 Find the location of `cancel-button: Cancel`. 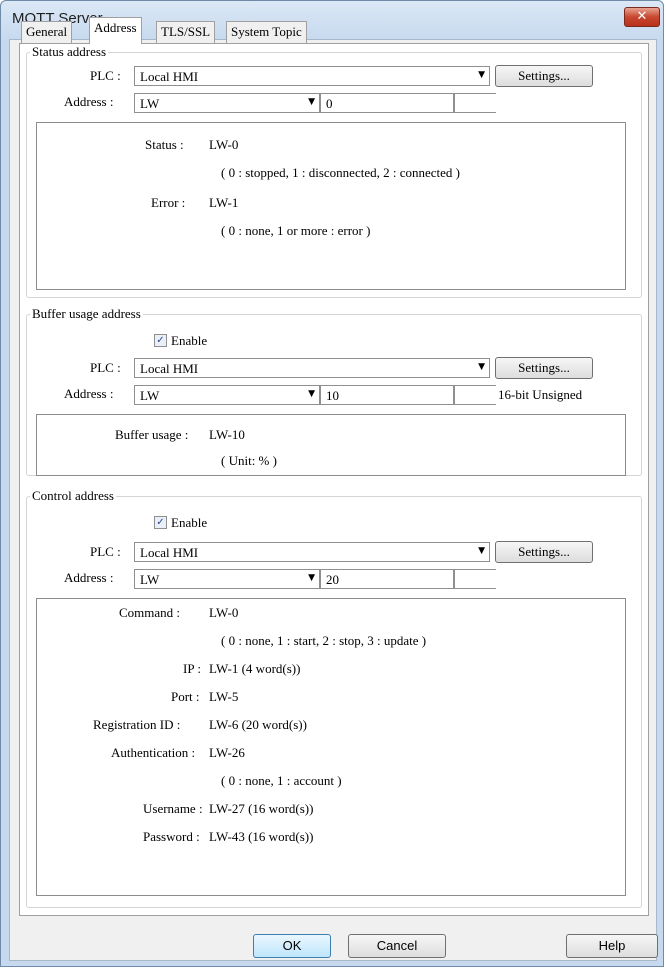

cancel-button: Cancel is located at coordinates (397, 946).